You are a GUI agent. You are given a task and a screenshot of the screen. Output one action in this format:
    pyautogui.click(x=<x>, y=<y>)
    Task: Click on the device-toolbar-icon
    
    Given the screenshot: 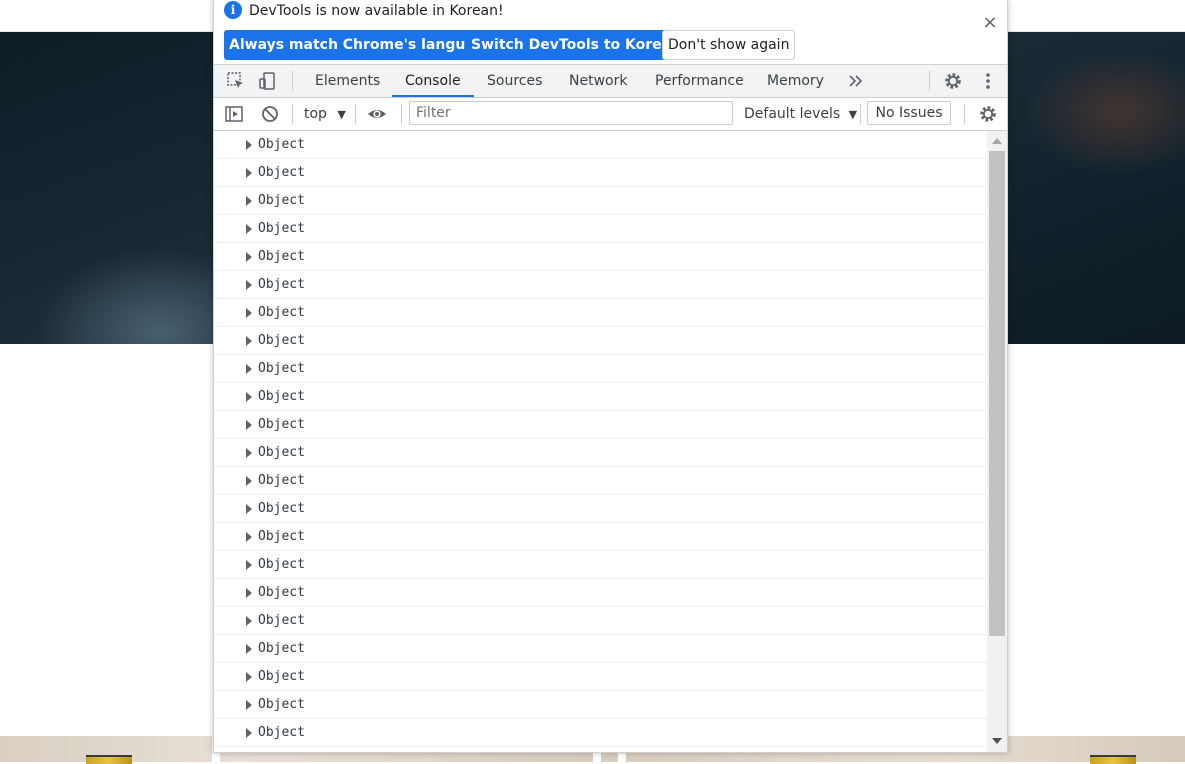 What is the action you would take?
    pyautogui.click(x=268, y=81)
    